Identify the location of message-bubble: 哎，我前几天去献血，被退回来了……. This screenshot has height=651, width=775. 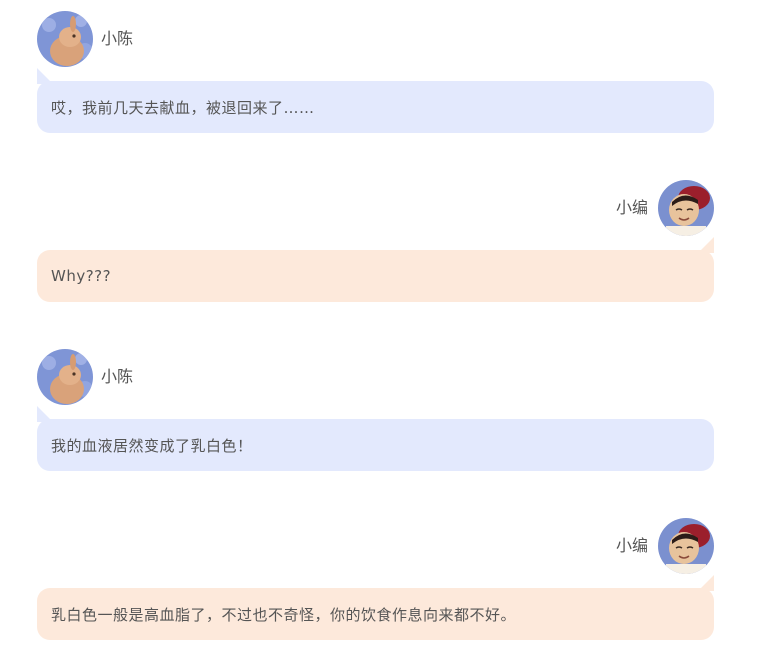
(375, 100).